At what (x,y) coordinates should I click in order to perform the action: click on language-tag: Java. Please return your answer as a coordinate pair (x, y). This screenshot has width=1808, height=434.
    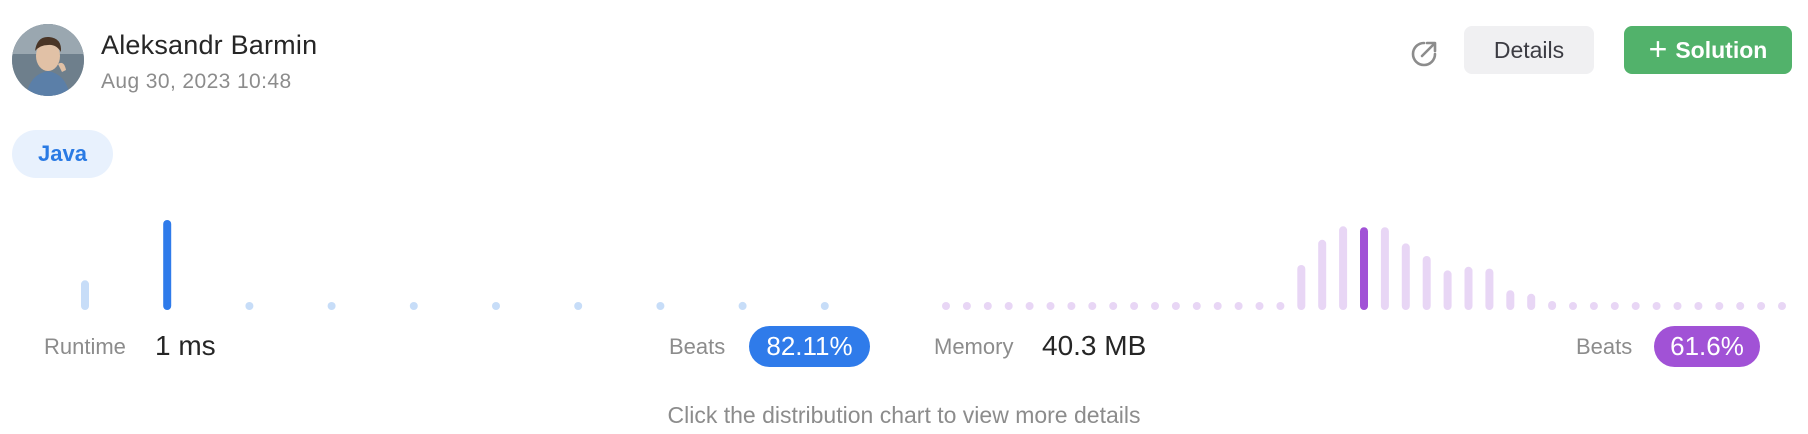
    Looking at the image, I should click on (62, 154).